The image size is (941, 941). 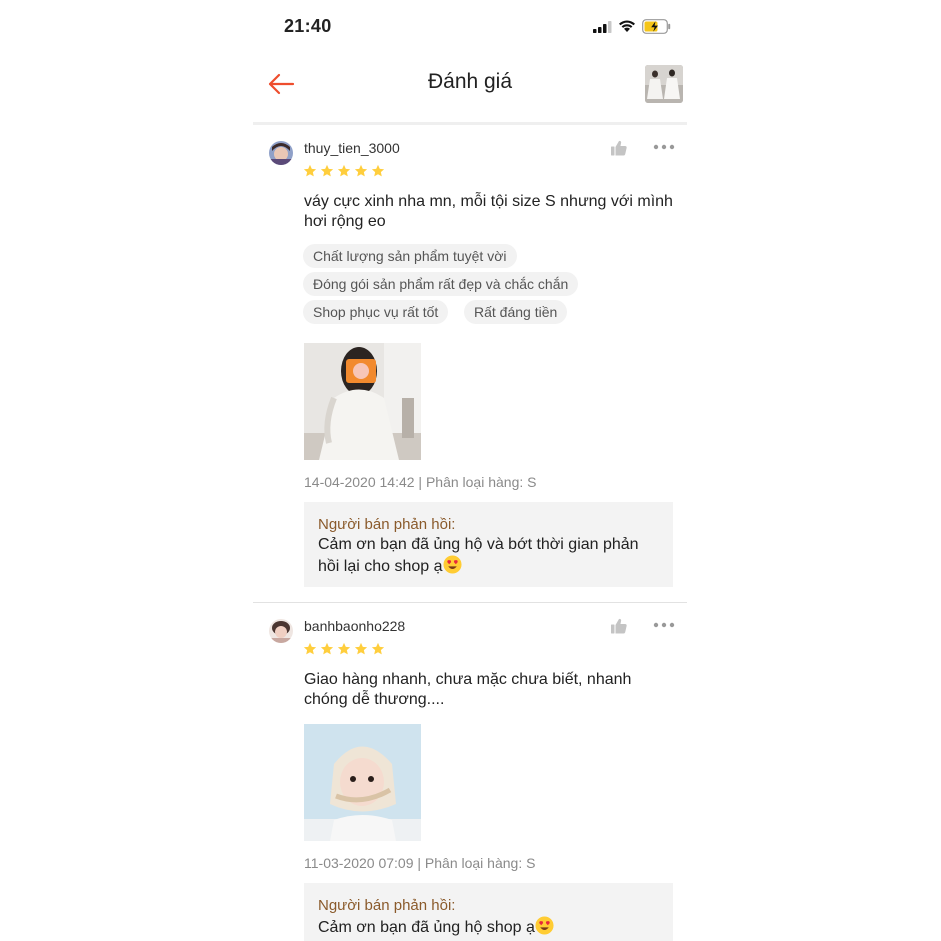 What do you see at coordinates (656, 26) in the screenshot?
I see `battery-charging-icon` at bounding box center [656, 26].